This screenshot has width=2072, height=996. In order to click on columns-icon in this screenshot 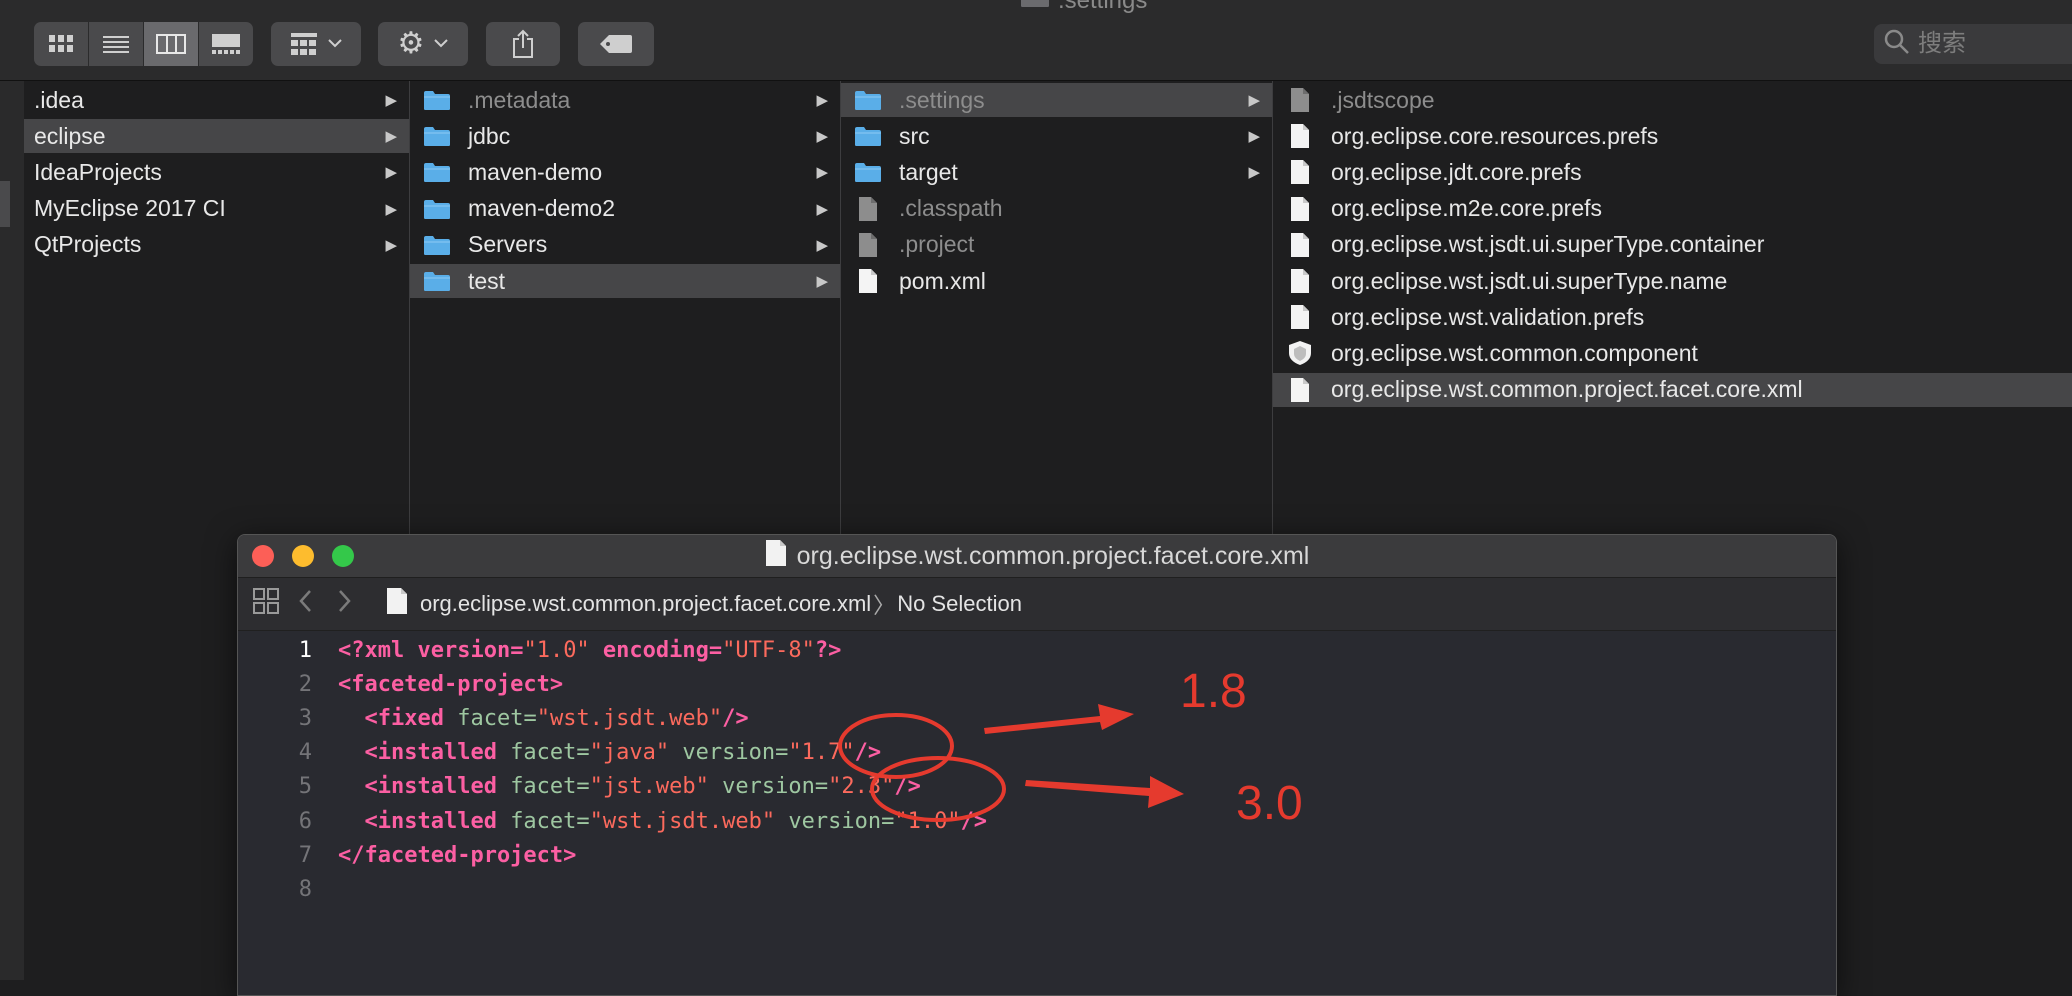, I will do `click(171, 44)`.